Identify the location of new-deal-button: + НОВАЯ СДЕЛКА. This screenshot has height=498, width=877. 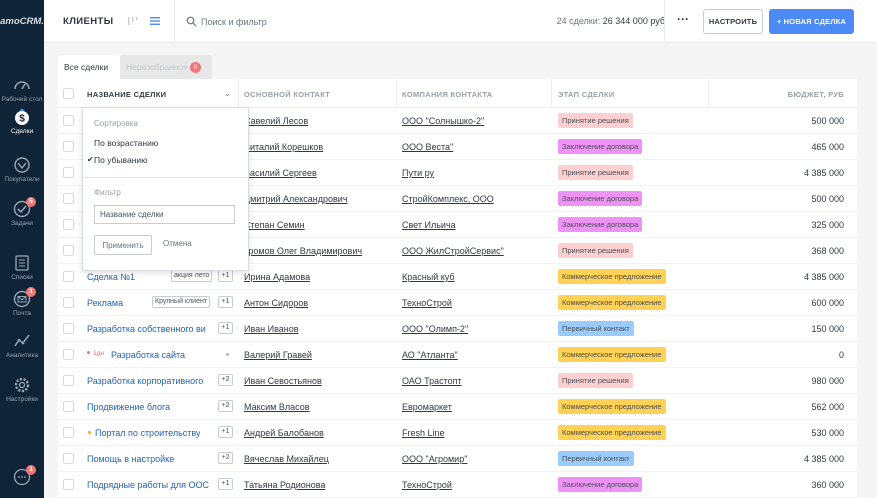
(811, 21).